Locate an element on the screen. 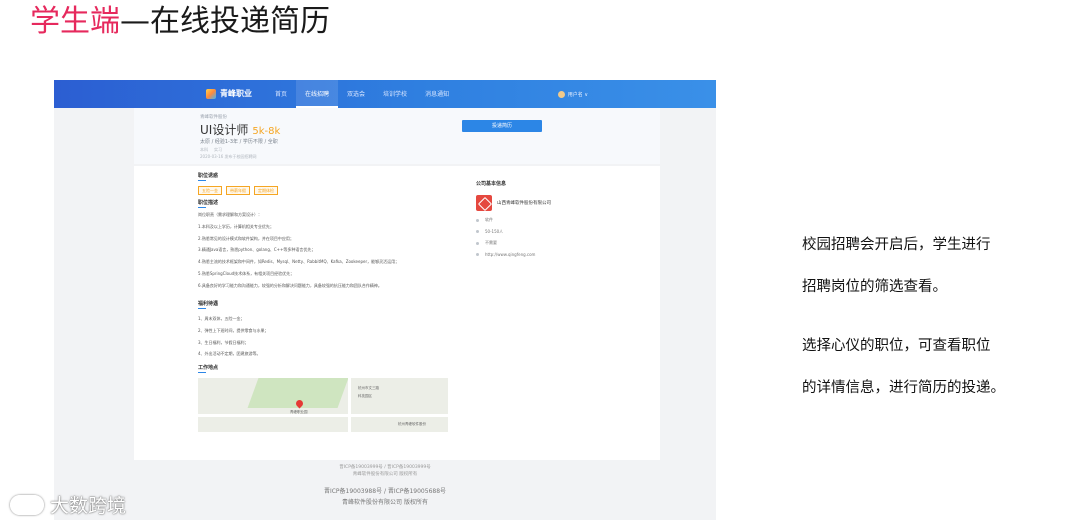 The image size is (1080, 524). footer-line: 晋ICP备19003999号 / 晋ICP备19003999号 is located at coordinates (385, 467).